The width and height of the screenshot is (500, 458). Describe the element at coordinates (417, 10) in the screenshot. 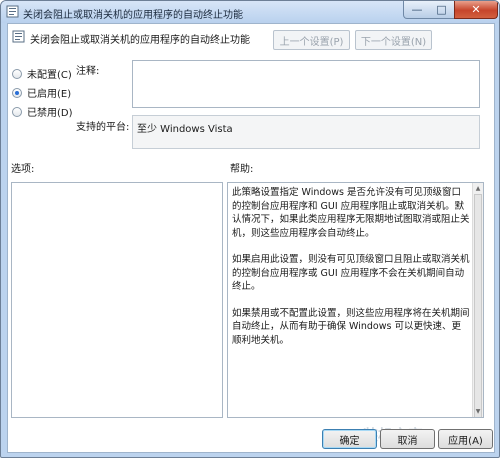

I see `minimize-button: —` at that location.